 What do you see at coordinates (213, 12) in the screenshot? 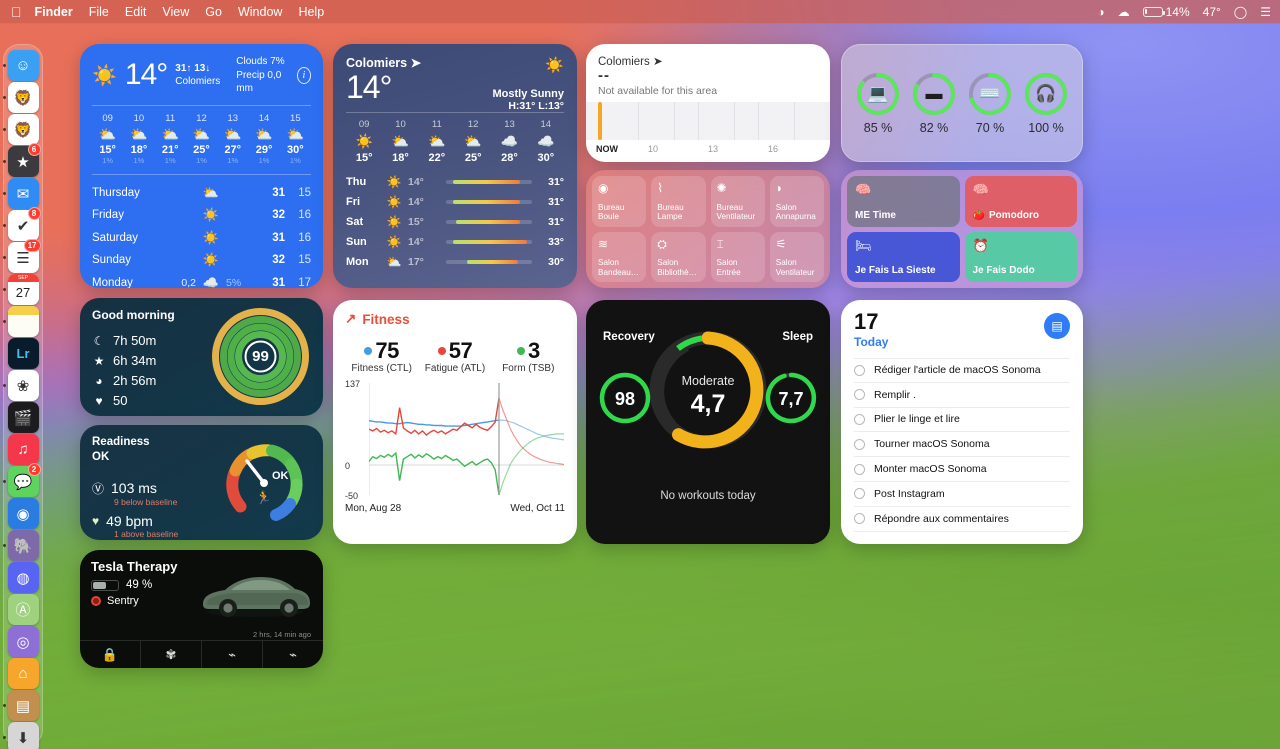
I see `menu-item-go: Go` at bounding box center [213, 12].